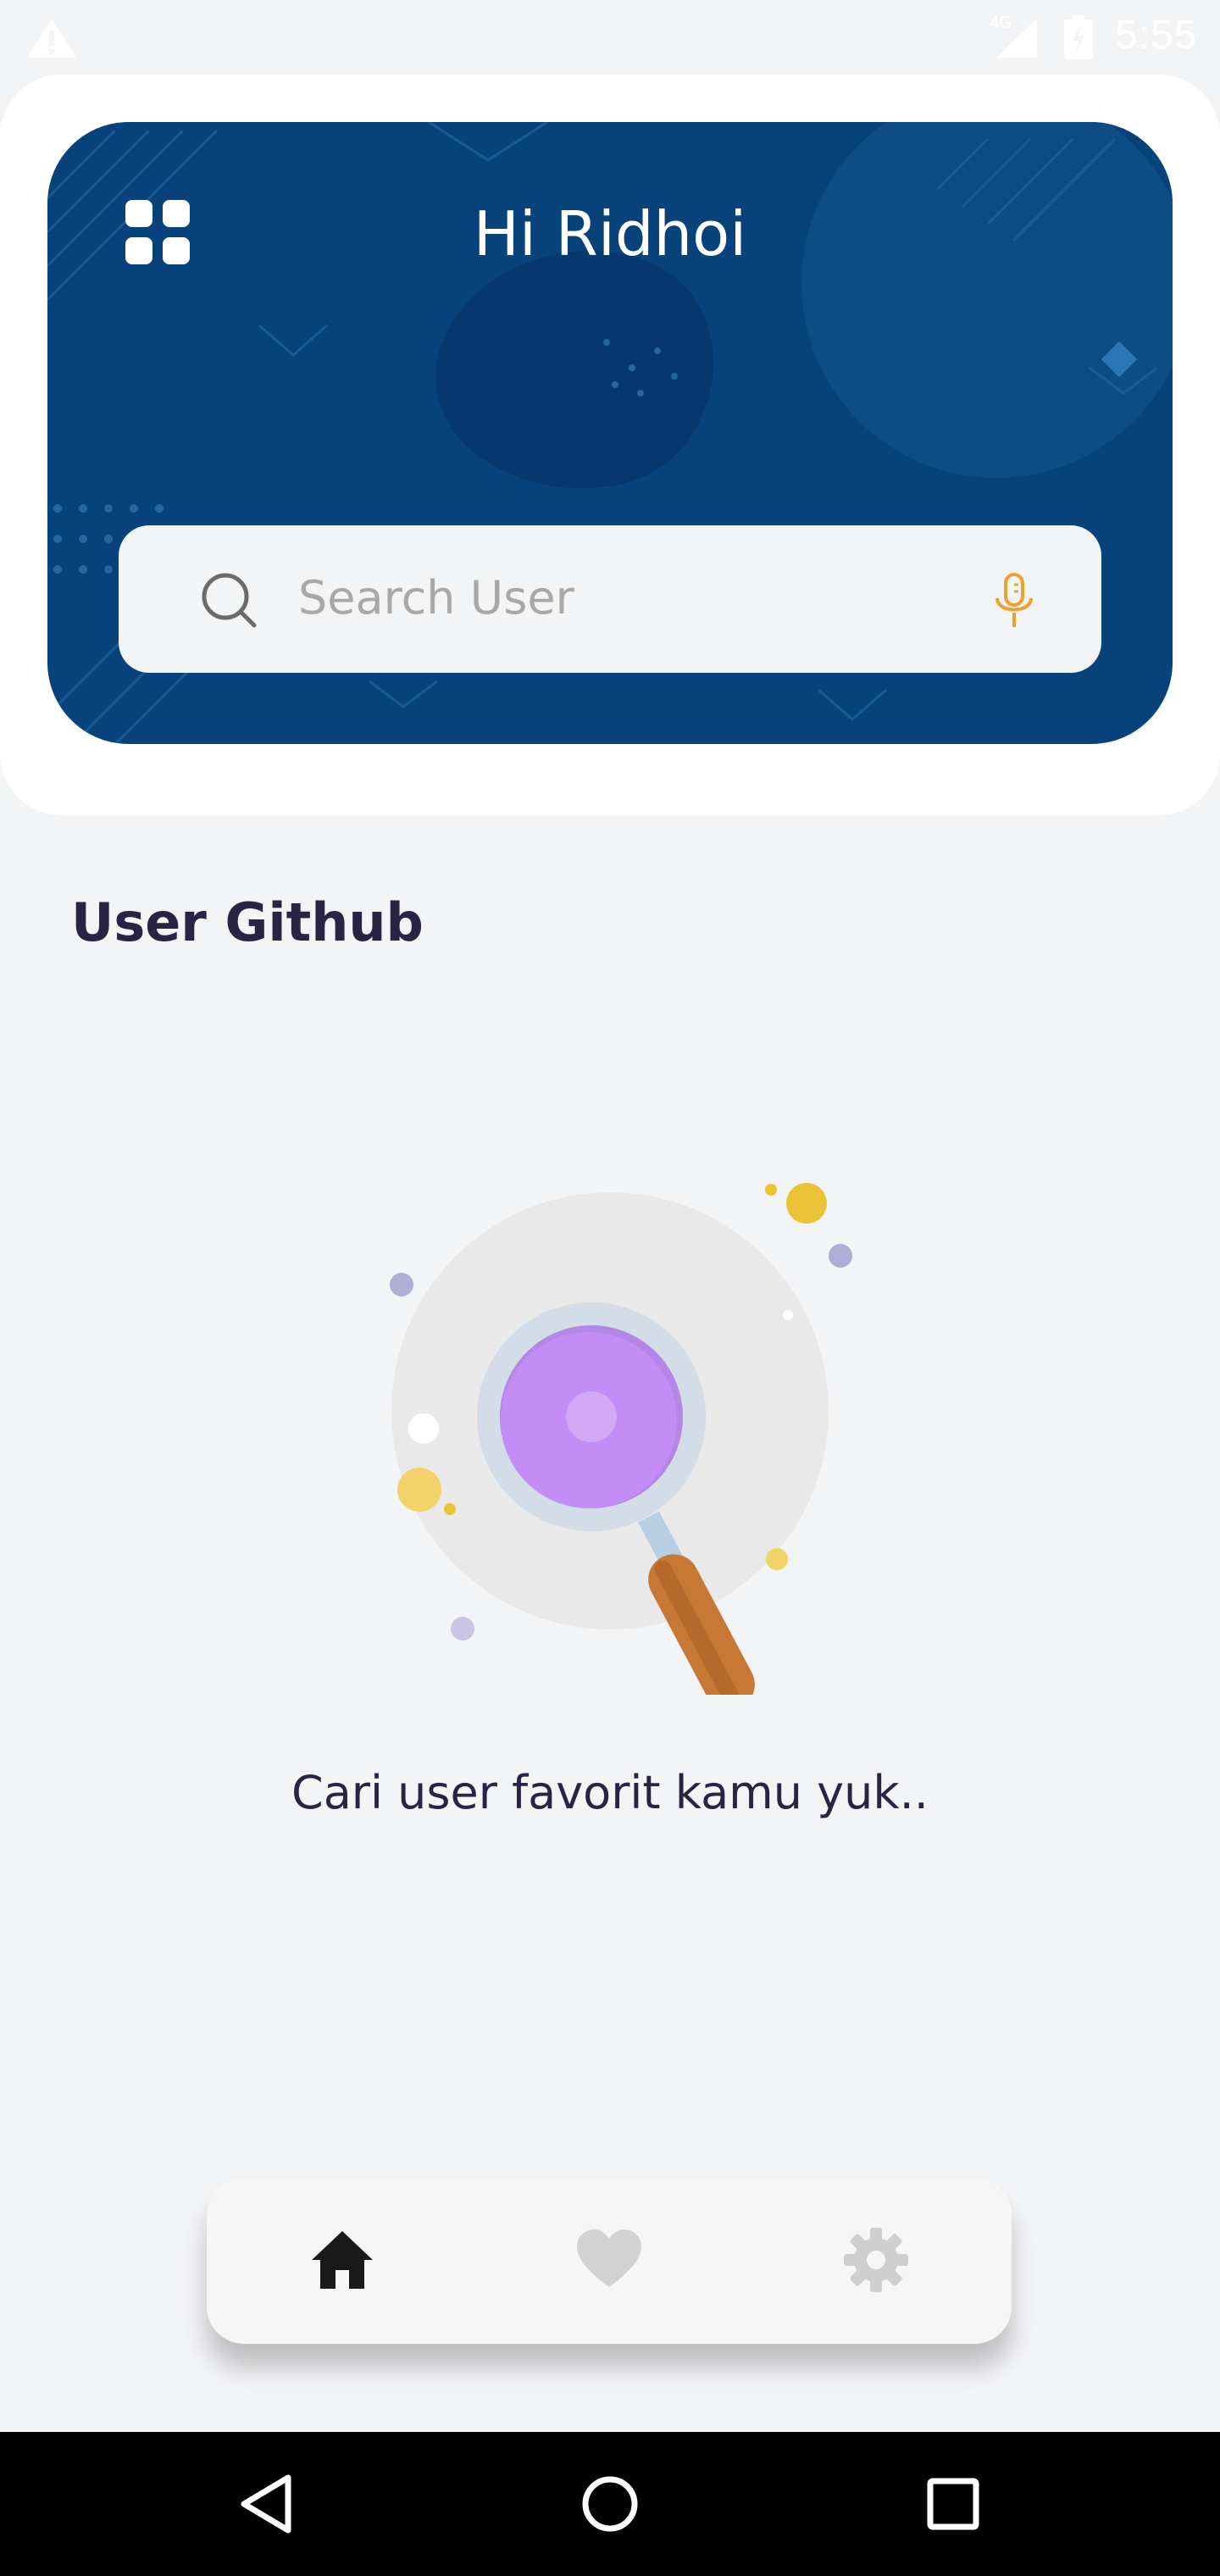  I want to click on search-bar, so click(610, 599).